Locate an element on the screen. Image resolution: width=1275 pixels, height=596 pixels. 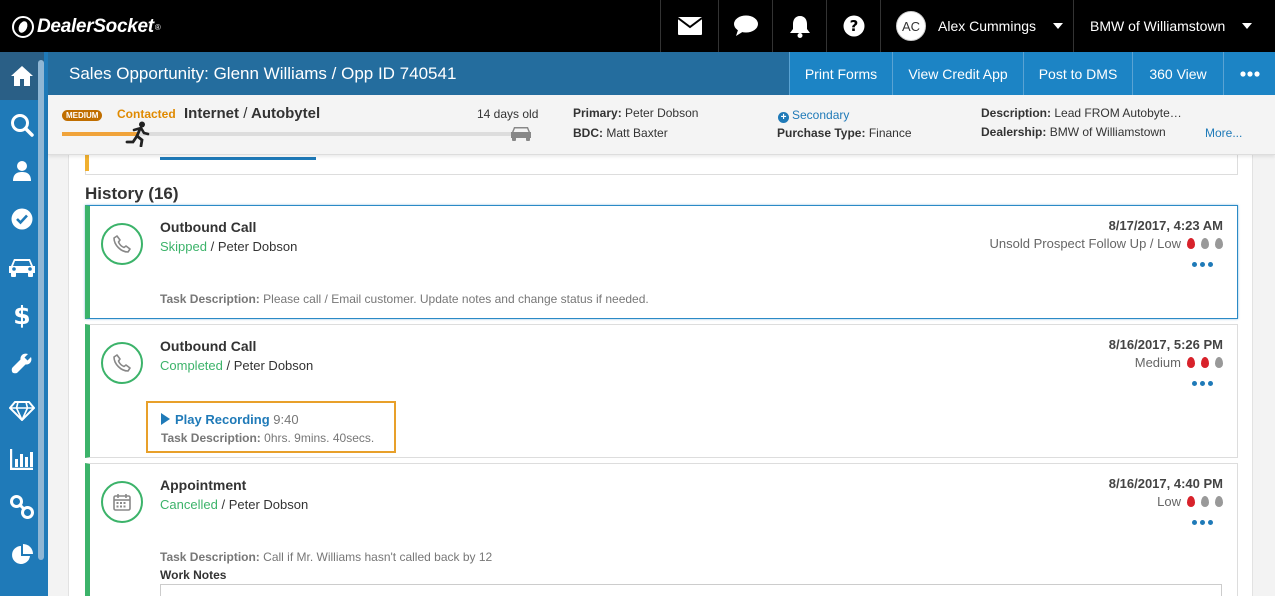
dealersocket-logo: DealerSocket ® is located at coordinates (86, 27).